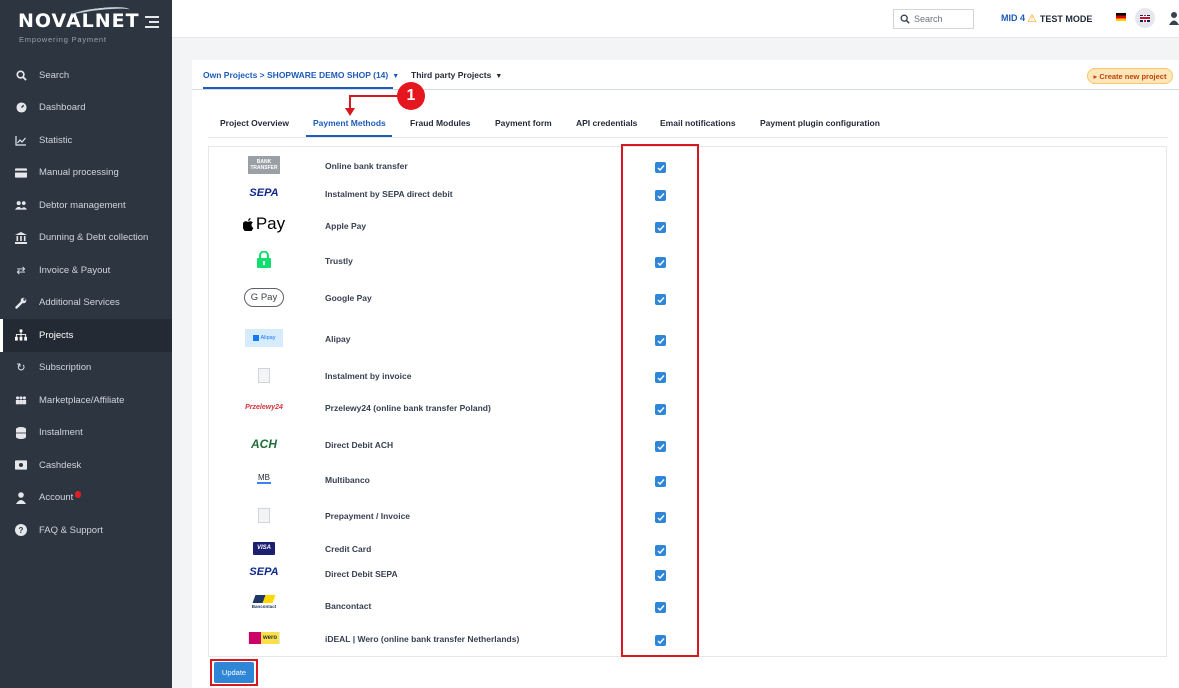 This screenshot has width=1179, height=688. What do you see at coordinates (234, 672) in the screenshot?
I see `highlight-box-update` at bounding box center [234, 672].